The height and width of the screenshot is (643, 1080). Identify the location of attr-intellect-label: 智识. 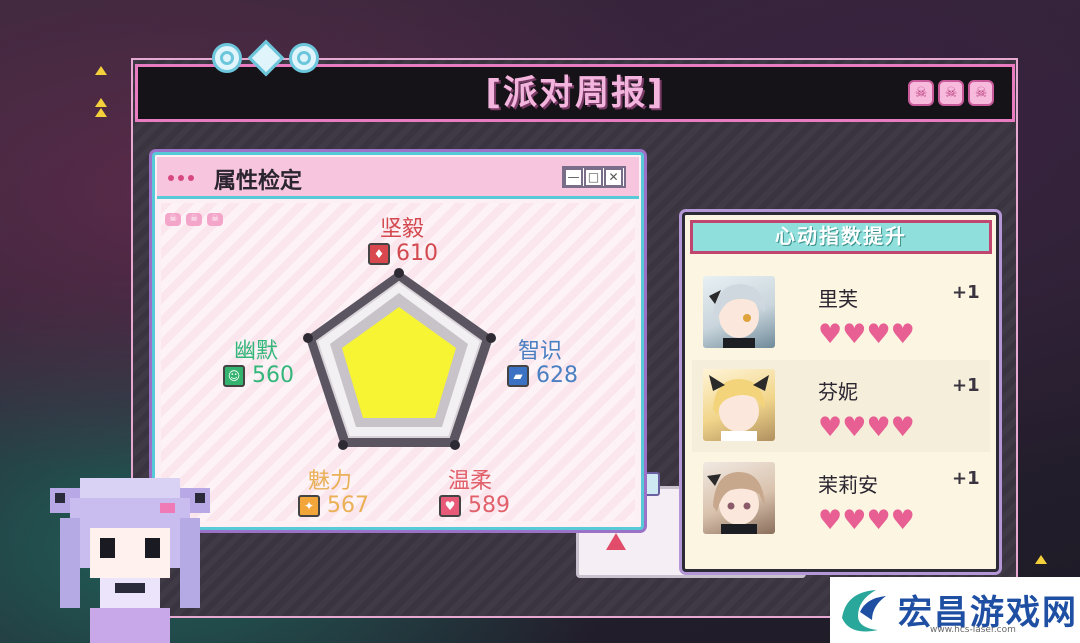
(540, 351).